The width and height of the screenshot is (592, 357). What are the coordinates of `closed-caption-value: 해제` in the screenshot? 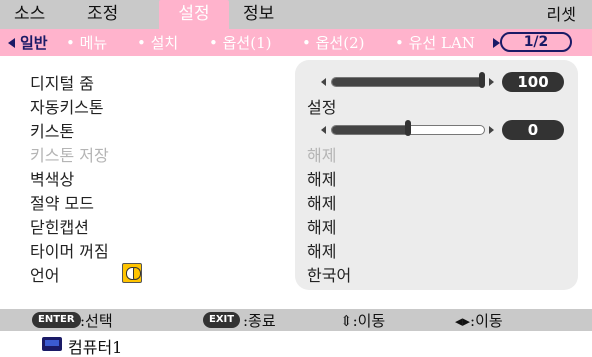 It's located at (322, 227).